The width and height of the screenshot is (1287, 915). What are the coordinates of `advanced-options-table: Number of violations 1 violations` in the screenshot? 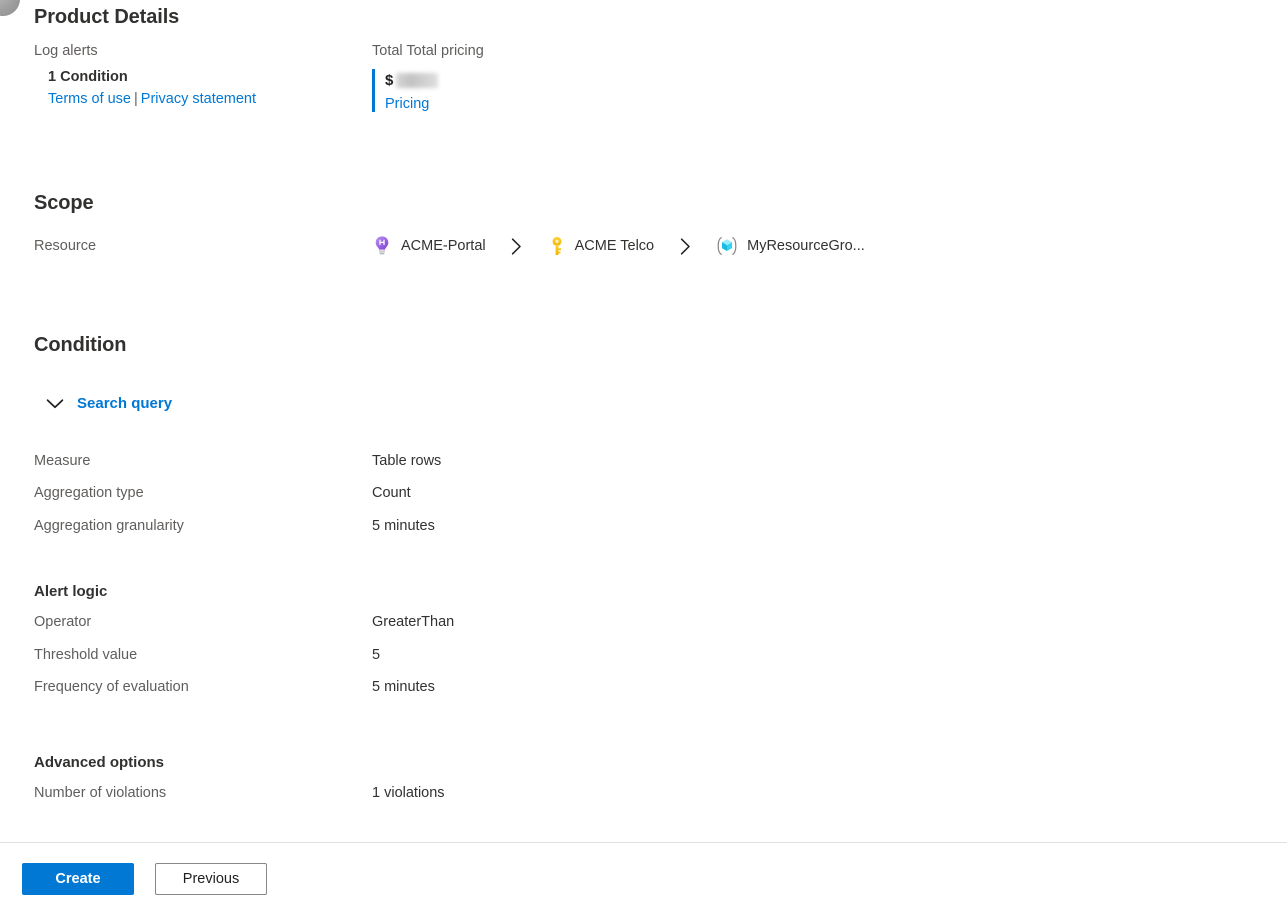 It's located at (649, 801).